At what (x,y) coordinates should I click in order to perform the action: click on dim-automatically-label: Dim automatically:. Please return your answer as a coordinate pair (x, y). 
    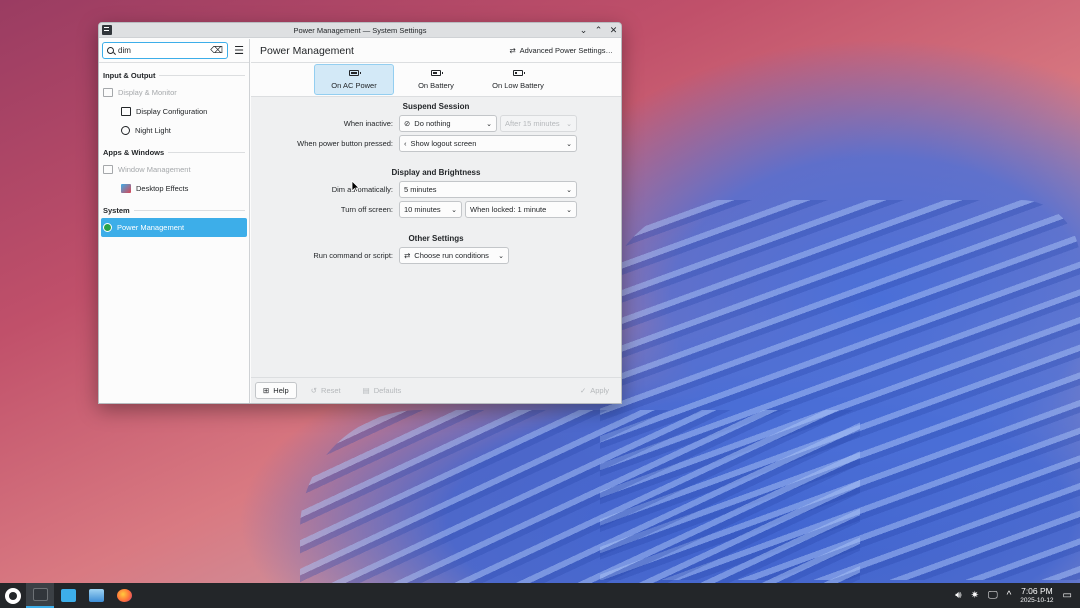
    Looking at the image, I should click on (362, 189).